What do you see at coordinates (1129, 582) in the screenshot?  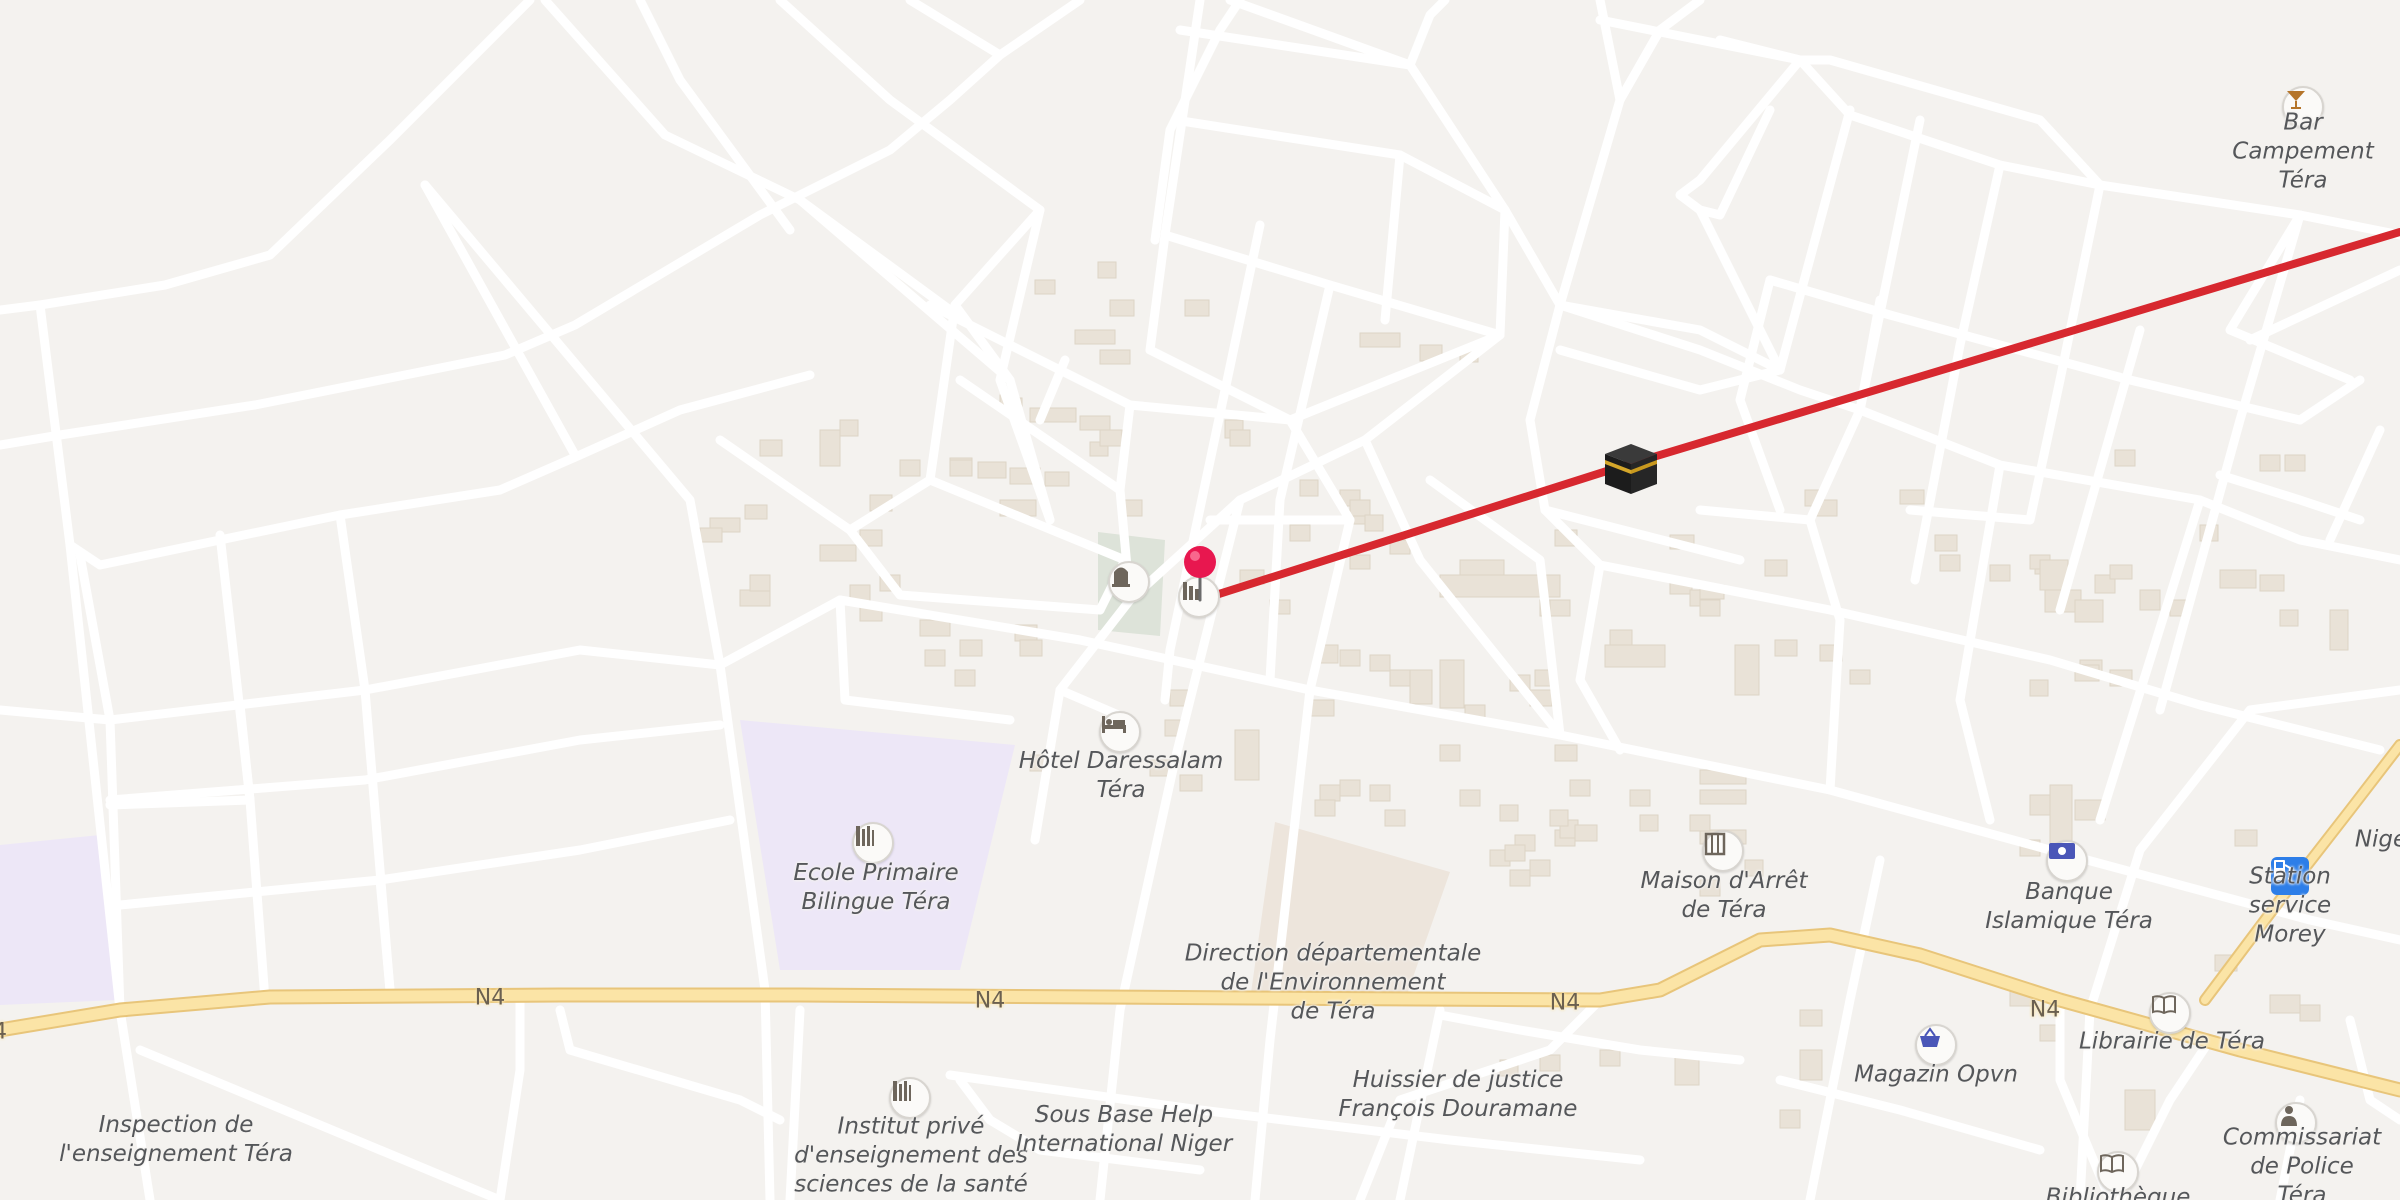 I see `cemetery-icon` at bounding box center [1129, 582].